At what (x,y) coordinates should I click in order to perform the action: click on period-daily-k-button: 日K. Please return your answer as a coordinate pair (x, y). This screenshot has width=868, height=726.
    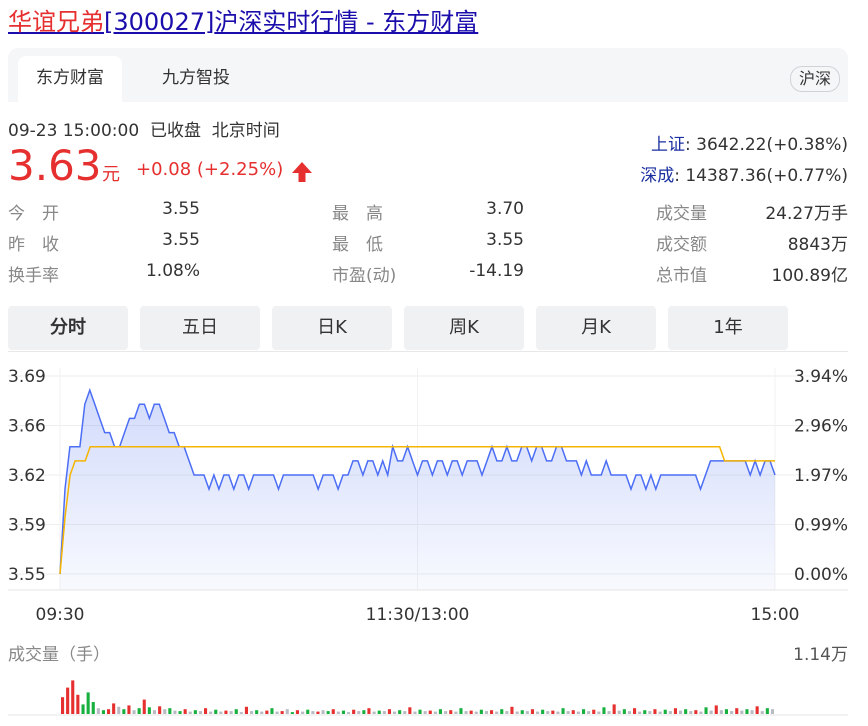
    Looking at the image, I should click on (332, 328).